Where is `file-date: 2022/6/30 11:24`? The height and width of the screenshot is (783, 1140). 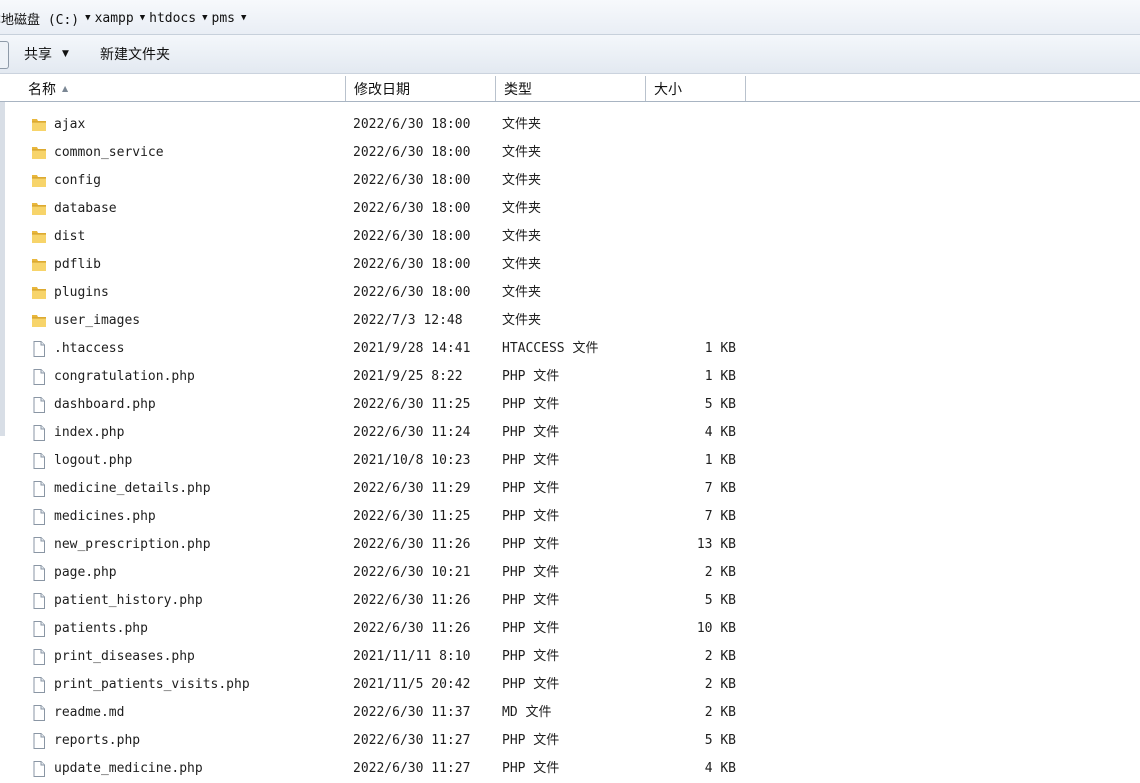 file-date: 2022/6/30 11:24 is located at coordinates (412, 432).